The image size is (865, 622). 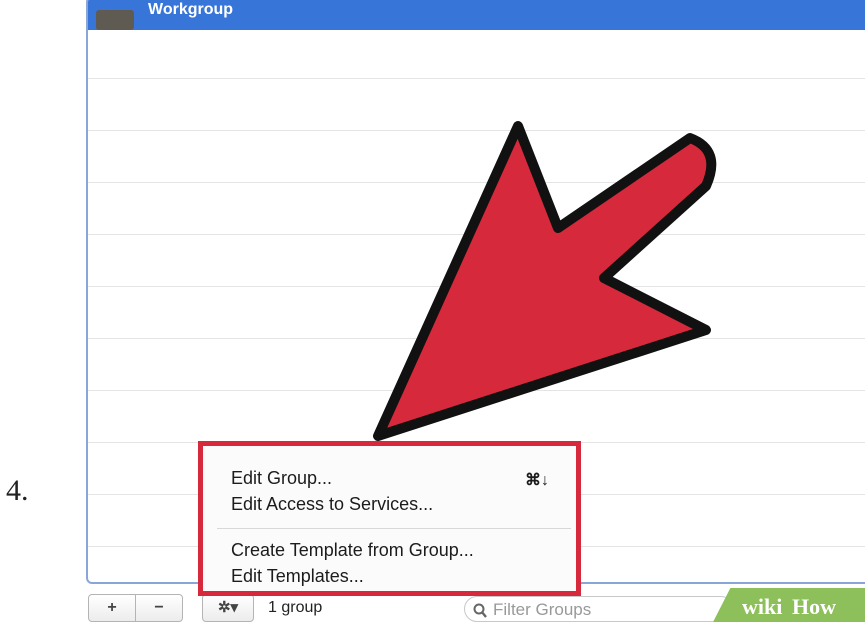 I want to click on bottom-toolbar: + − ✲▾ 1 group Filter Groups wiki How, so click(x=475, y=605).